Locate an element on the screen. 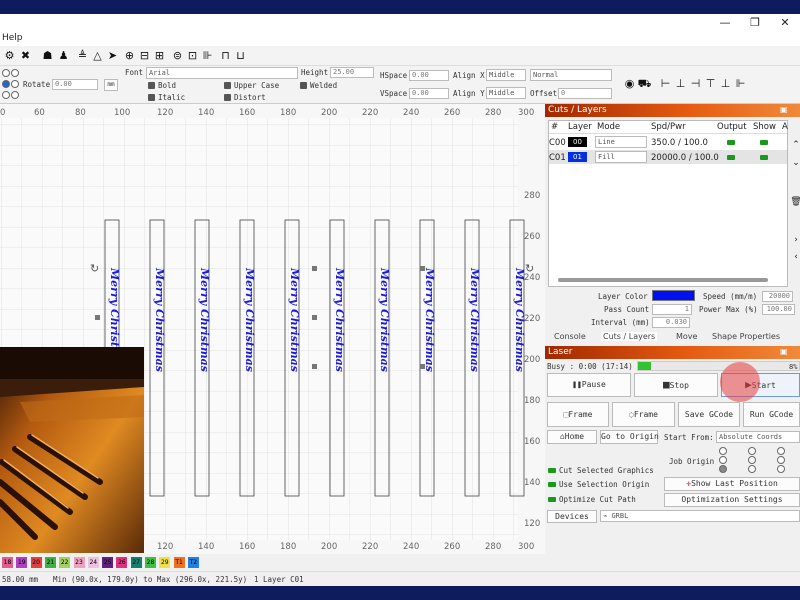 The width and height of the screenshot is (800, 600). palette-swatch: 18 is located at coordinates (7, 562).